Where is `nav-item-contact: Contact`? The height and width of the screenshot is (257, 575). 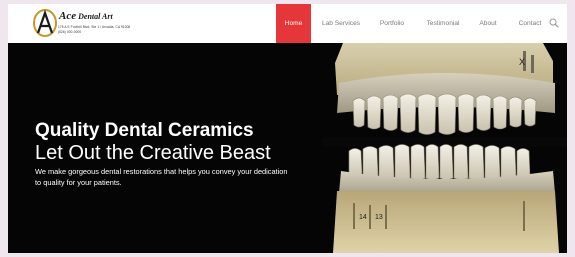
nav-item-contact: Contact is located at coordinates (530, 23).